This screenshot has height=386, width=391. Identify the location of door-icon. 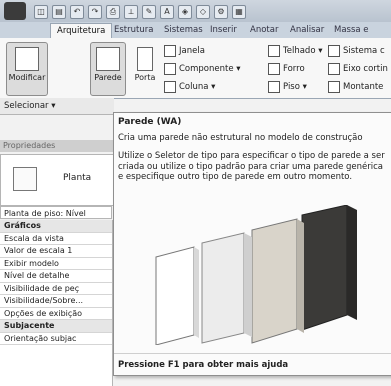
(145, 59).